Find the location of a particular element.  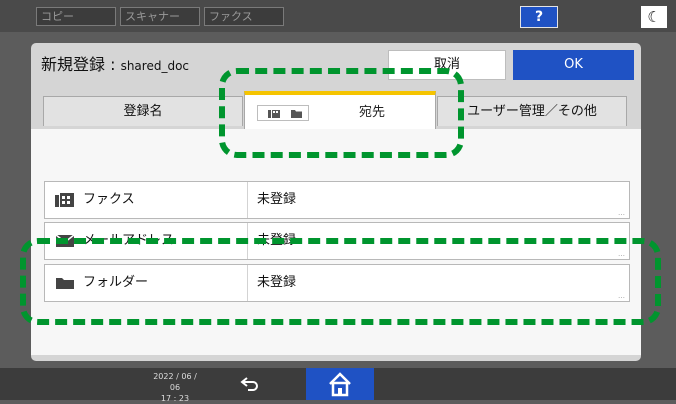

help-button: ? is located at coordinates (539, 17).